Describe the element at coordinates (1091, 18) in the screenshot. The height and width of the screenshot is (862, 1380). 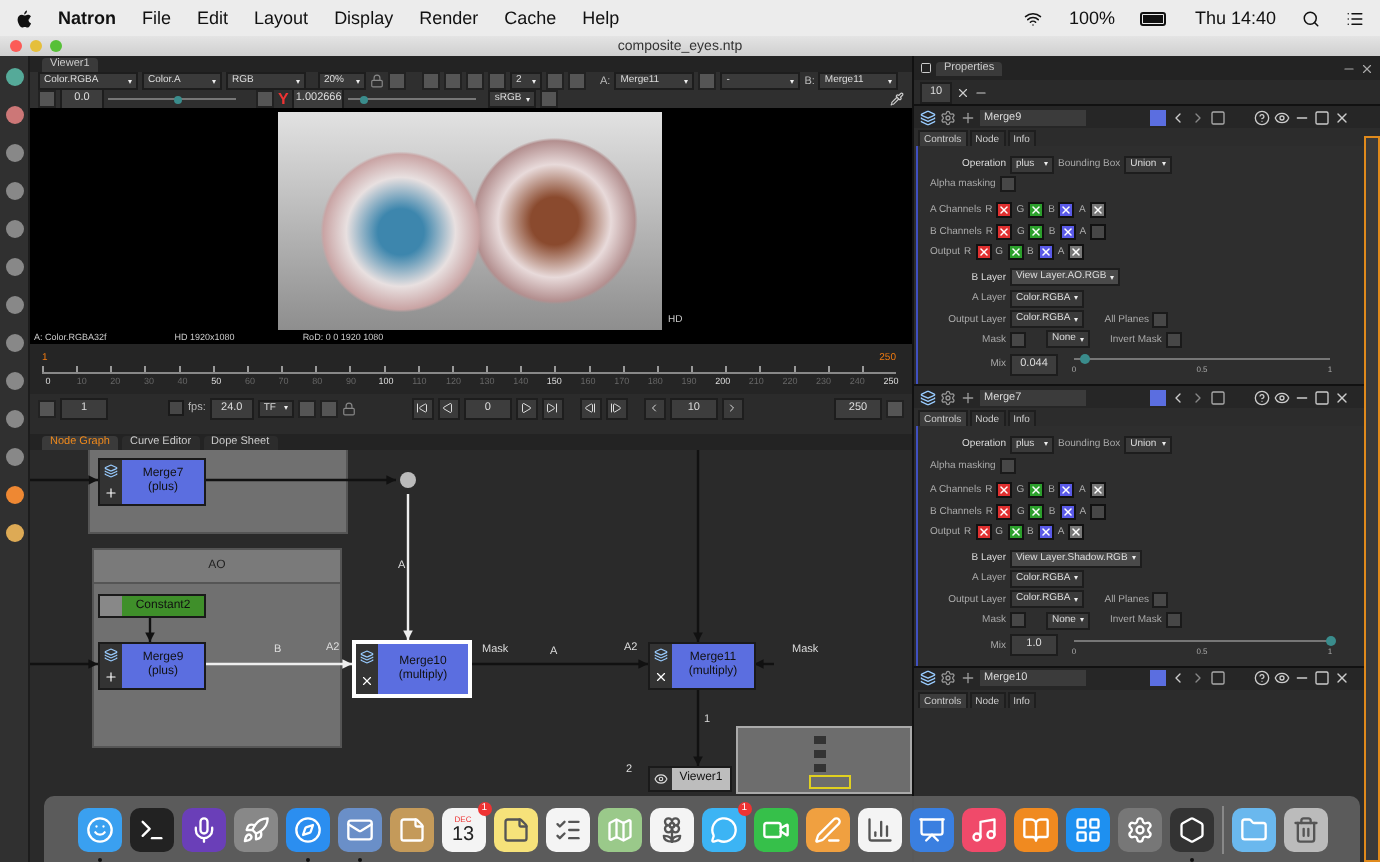
I see `battery-percentage: 100%` at that location.